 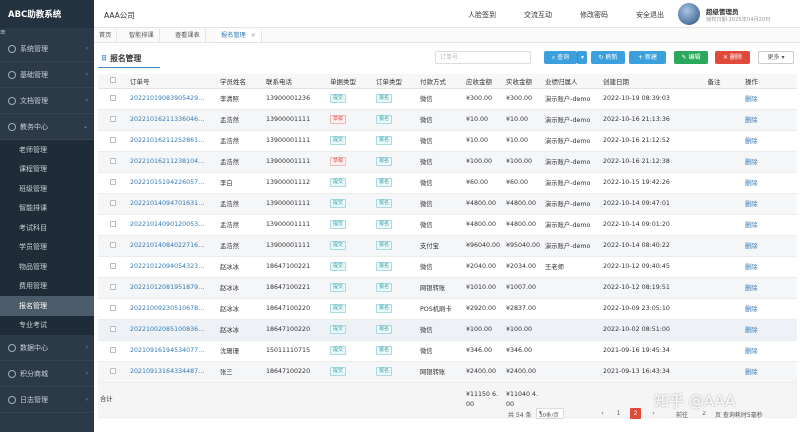 What do you see at coordinates (602, 413) in the screenshot?
I see `prev-page-button: ‹` at bounding box center [602, 413].